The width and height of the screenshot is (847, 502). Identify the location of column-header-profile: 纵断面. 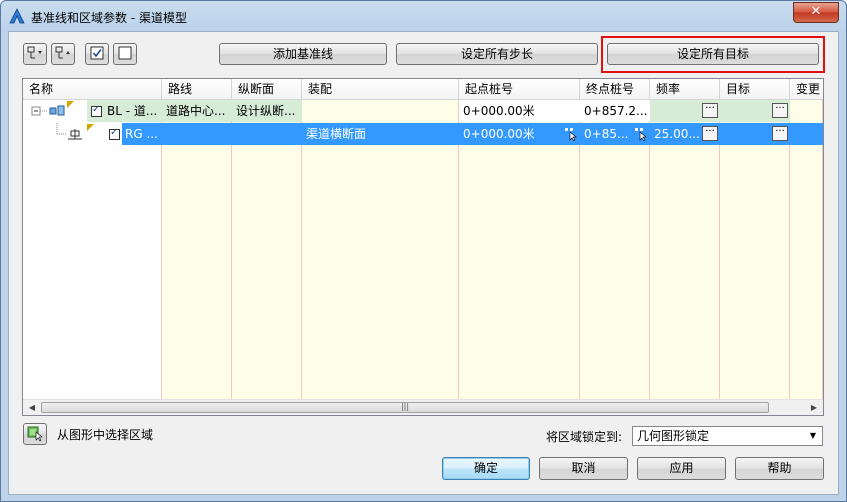
(267, 89).